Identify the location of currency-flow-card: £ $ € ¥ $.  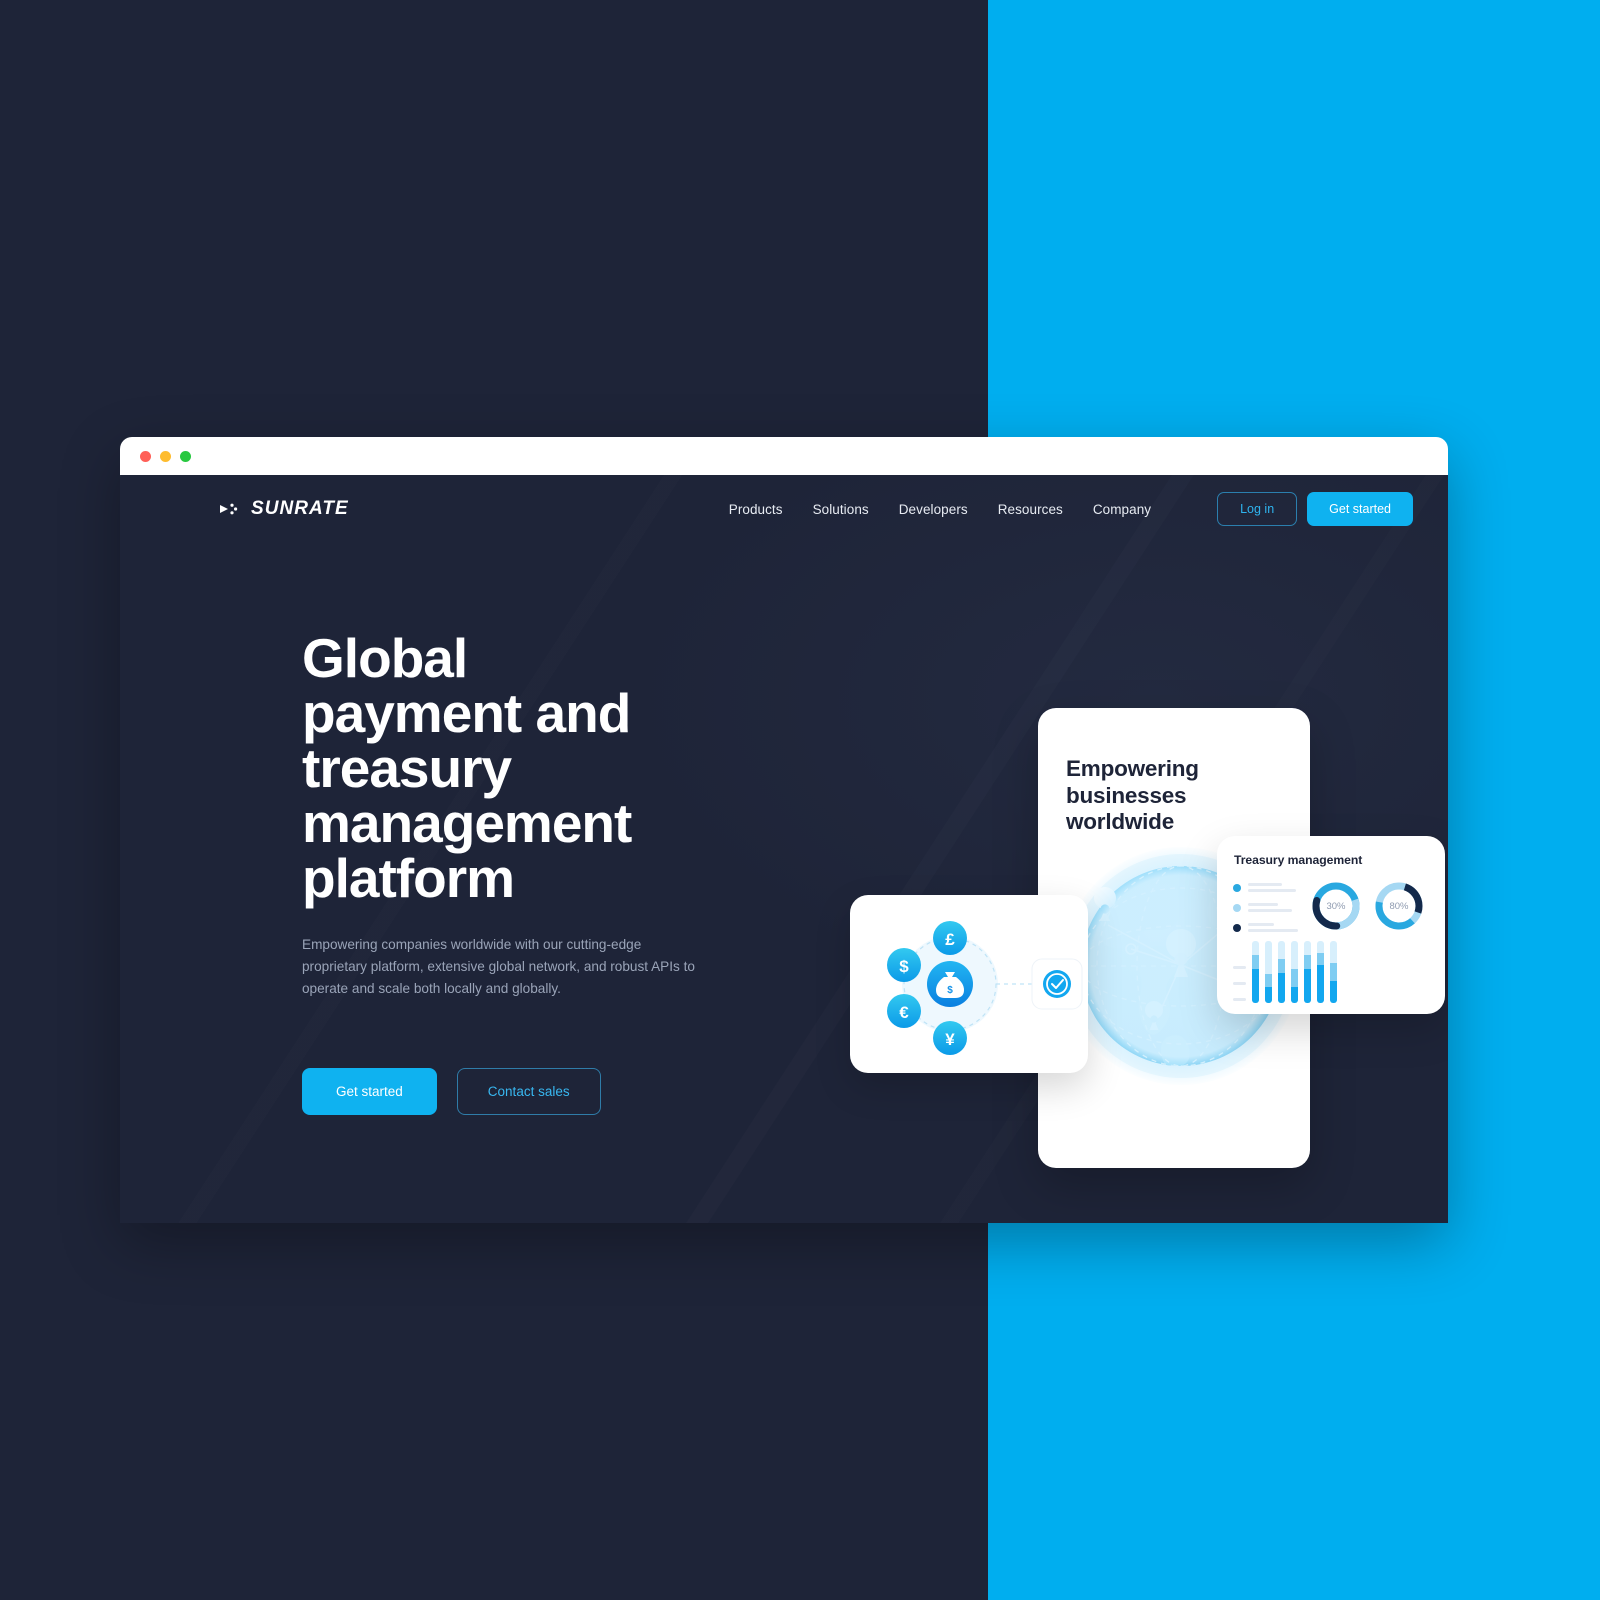
(969, 984).